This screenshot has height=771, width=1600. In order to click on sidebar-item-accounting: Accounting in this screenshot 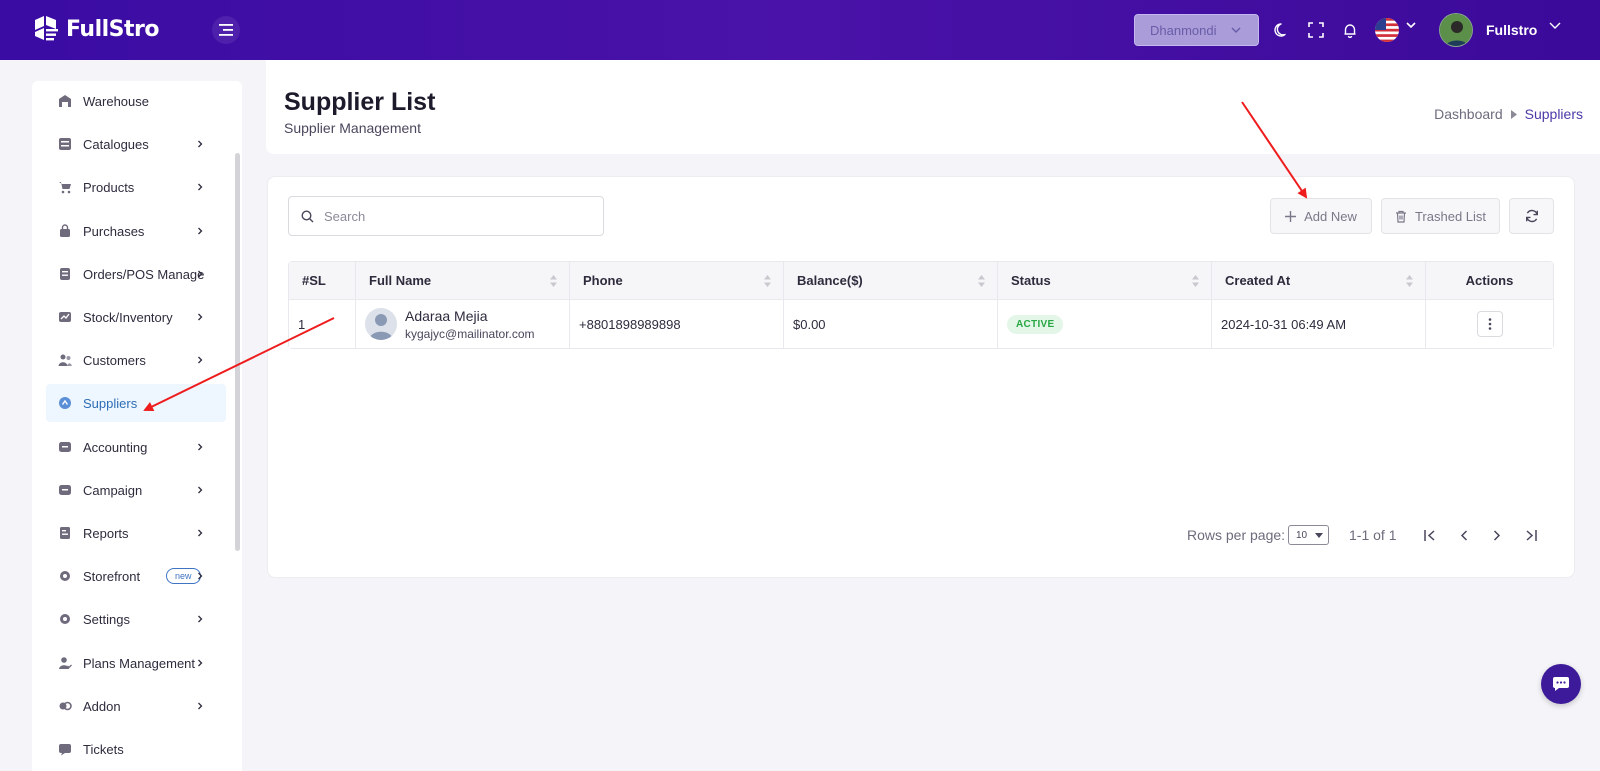, I will do `click(136, 447)`.